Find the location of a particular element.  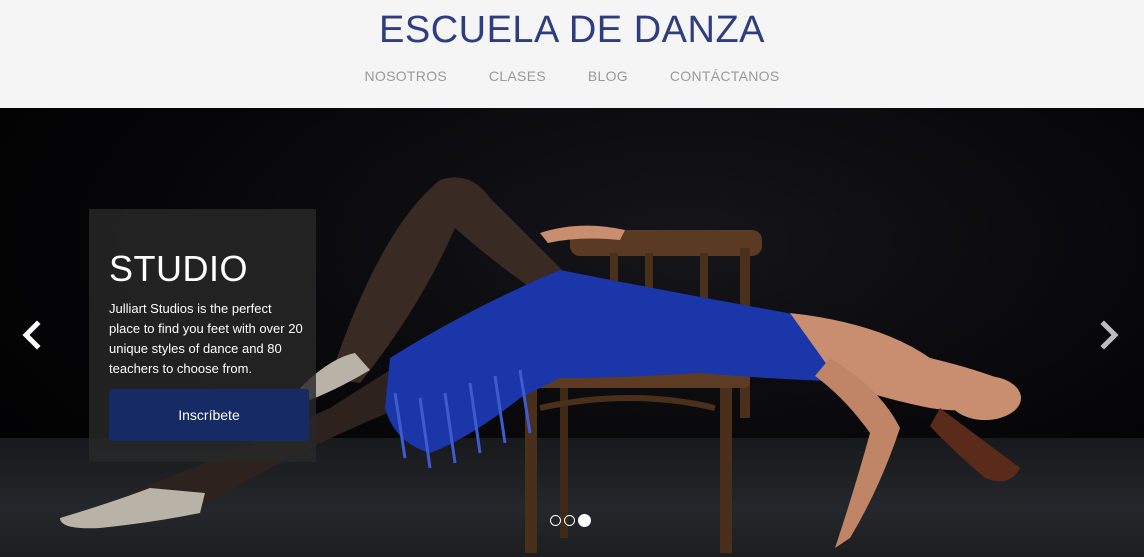

carousel-indicators is located at coordinates (572, 520).